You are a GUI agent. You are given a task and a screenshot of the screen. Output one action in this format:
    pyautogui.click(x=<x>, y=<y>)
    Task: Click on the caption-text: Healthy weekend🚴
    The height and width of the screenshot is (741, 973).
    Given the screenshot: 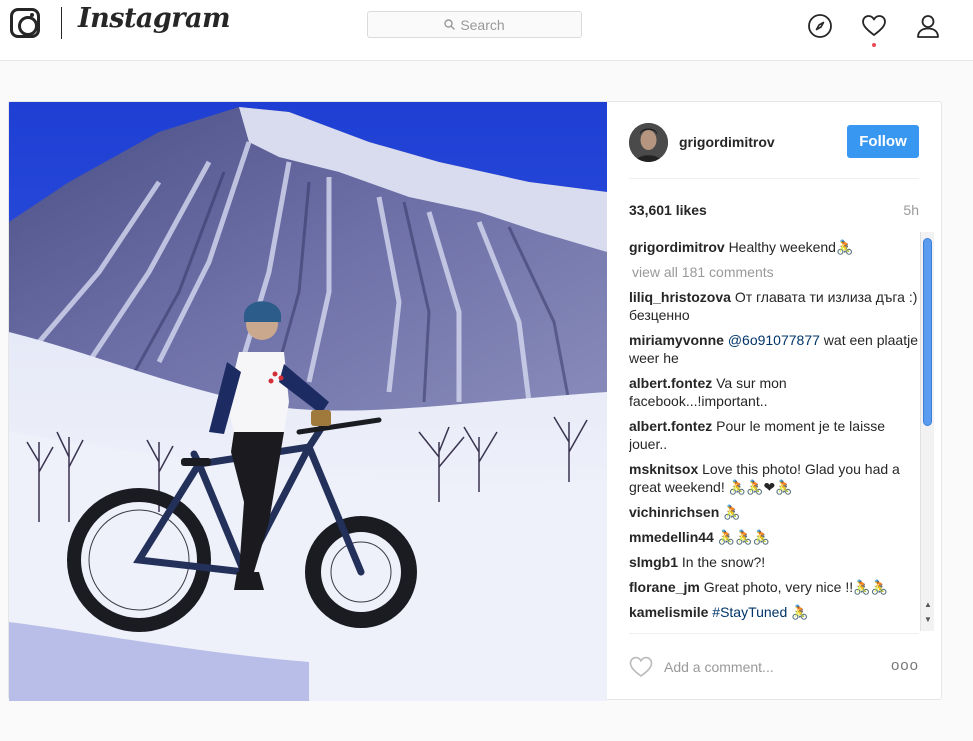 What is the action you would take?
    pyautogui.click(x=791, y=247)
    